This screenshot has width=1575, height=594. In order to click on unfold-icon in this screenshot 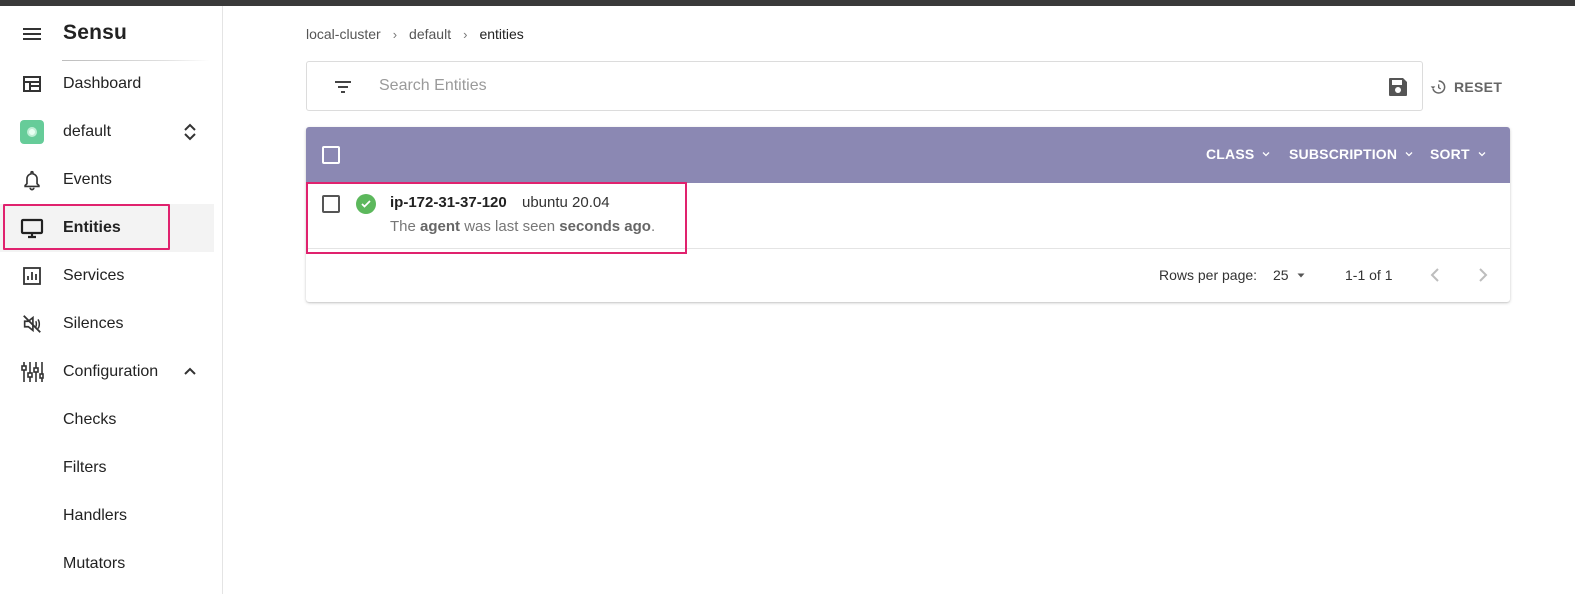, I will do `click(190, 132)`.